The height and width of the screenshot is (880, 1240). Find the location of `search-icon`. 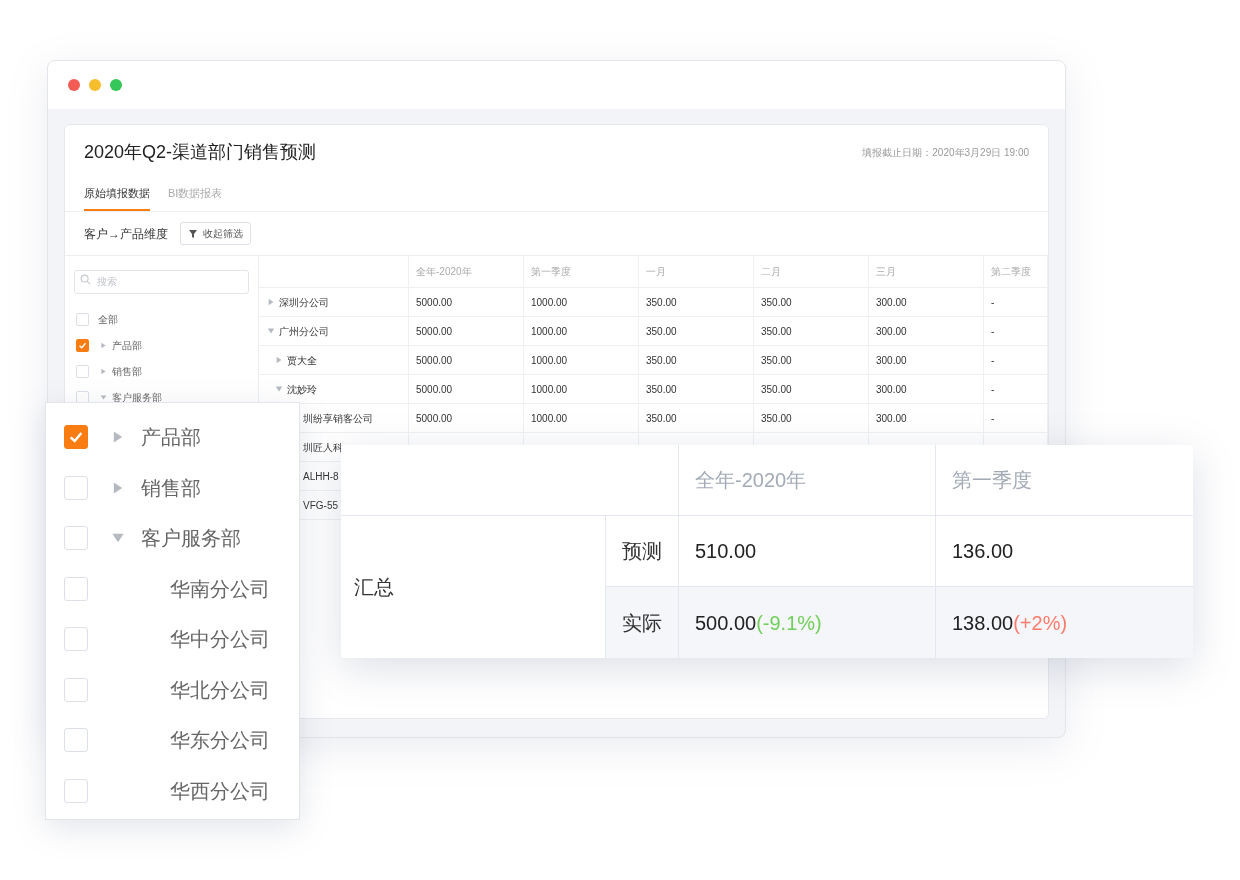

search-icon is located at coordinates (85, 279).